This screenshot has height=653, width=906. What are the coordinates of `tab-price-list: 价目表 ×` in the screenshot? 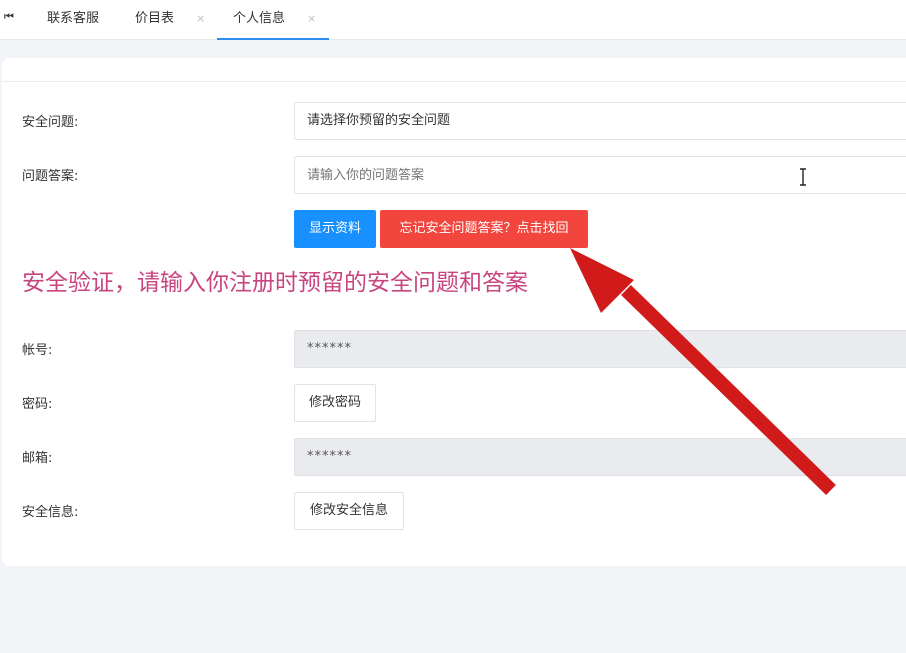 It's located at (170, 20).